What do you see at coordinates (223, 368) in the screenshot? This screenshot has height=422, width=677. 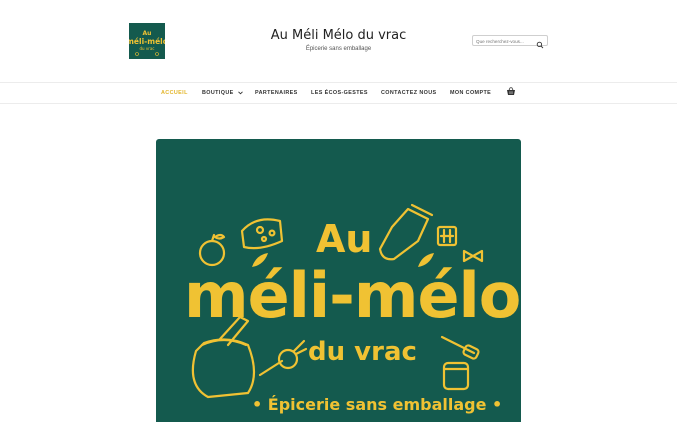 I see `sack-icon` at bounding box center [223, 368].